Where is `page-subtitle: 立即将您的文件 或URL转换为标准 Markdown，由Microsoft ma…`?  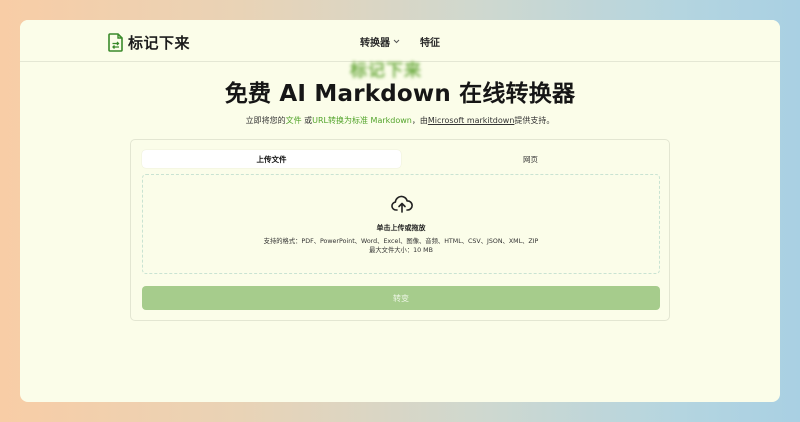
page-subtitle: 立即将您的文件 或URL转换为标准 Markdown，由Microsoft ma… is located at coordinates (400, 120).